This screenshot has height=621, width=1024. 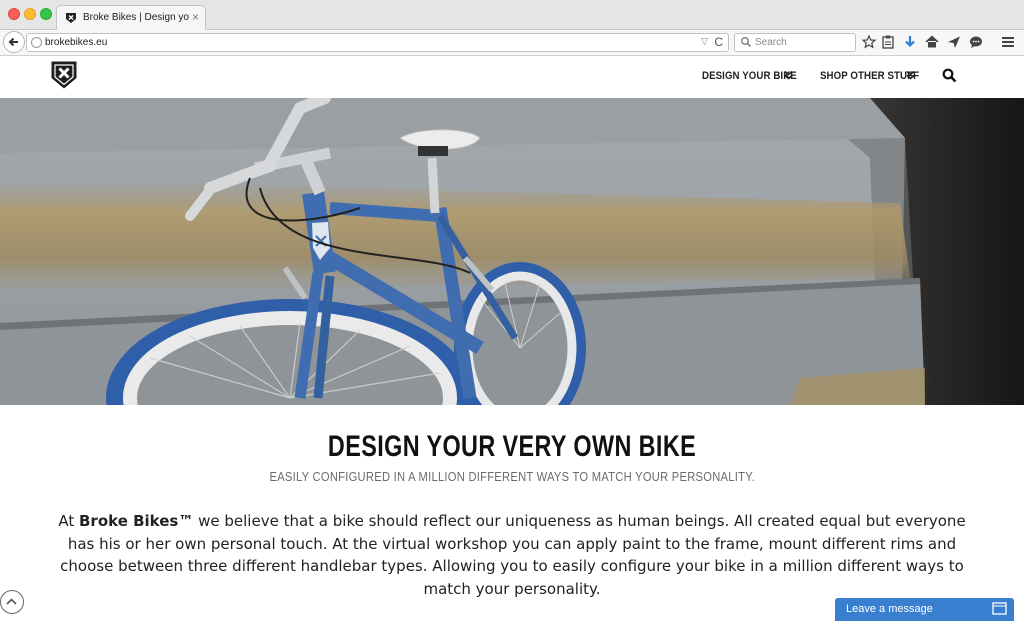 What do you see at coordinates (771, 42) in the screenshot?
I see `search-placeholder: Search` at bounding box center [771, 42].